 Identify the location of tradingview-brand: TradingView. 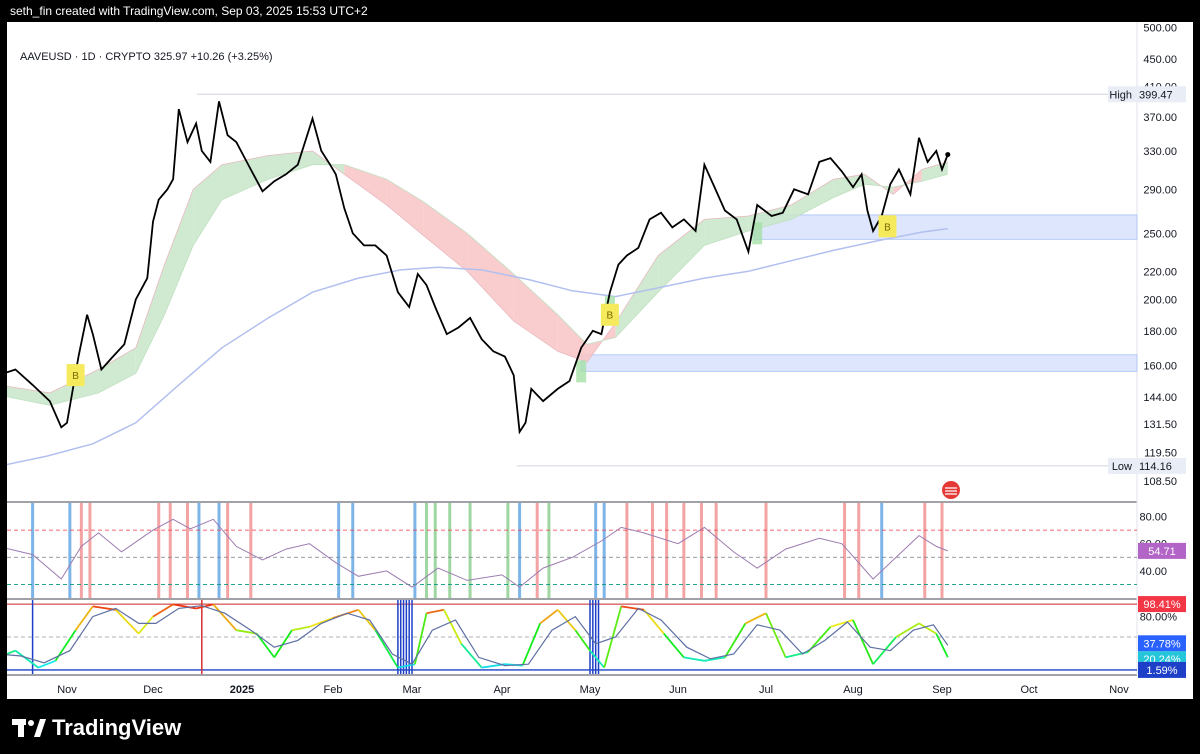
(96, 728).